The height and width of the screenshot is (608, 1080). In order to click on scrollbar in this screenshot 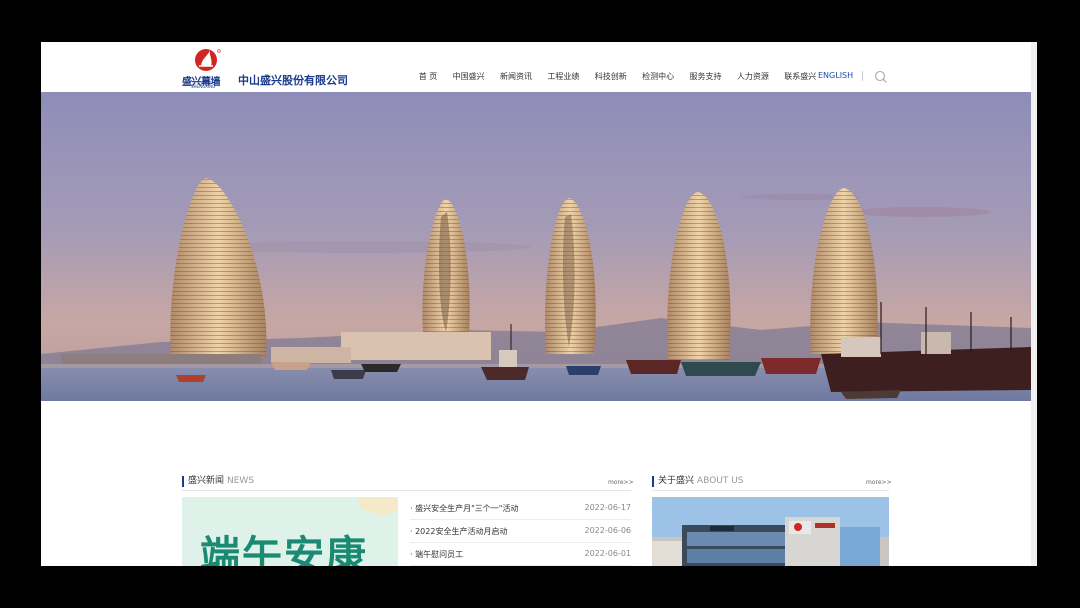, I will do `click(1034, 304)`.